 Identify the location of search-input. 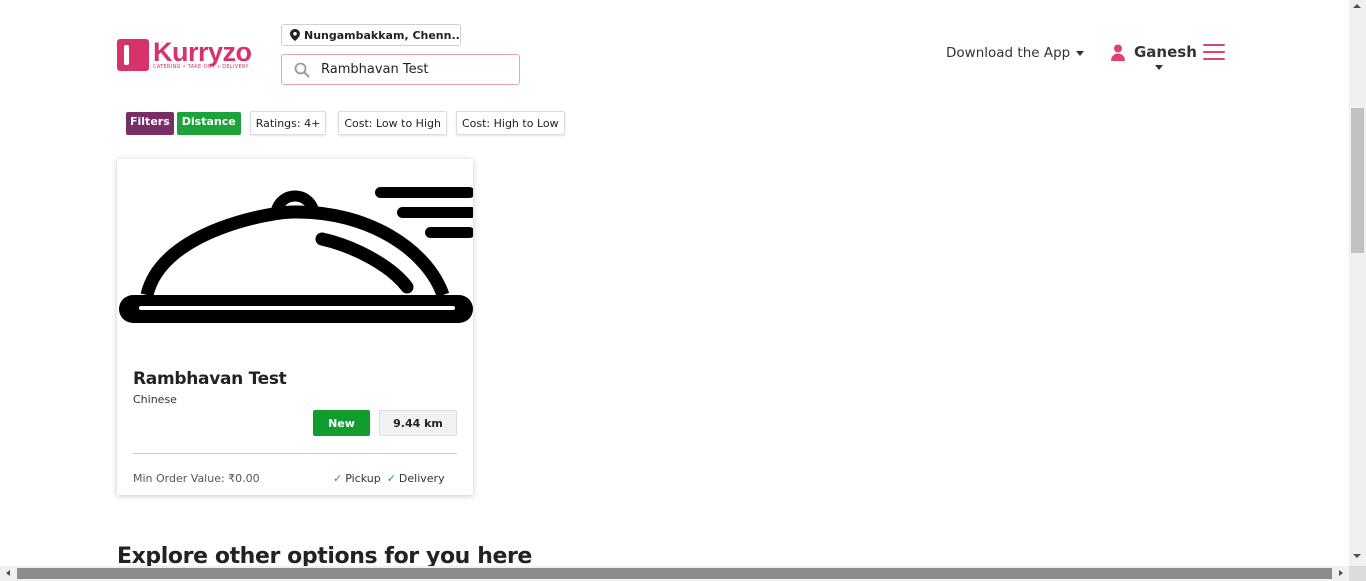
(413, 69).